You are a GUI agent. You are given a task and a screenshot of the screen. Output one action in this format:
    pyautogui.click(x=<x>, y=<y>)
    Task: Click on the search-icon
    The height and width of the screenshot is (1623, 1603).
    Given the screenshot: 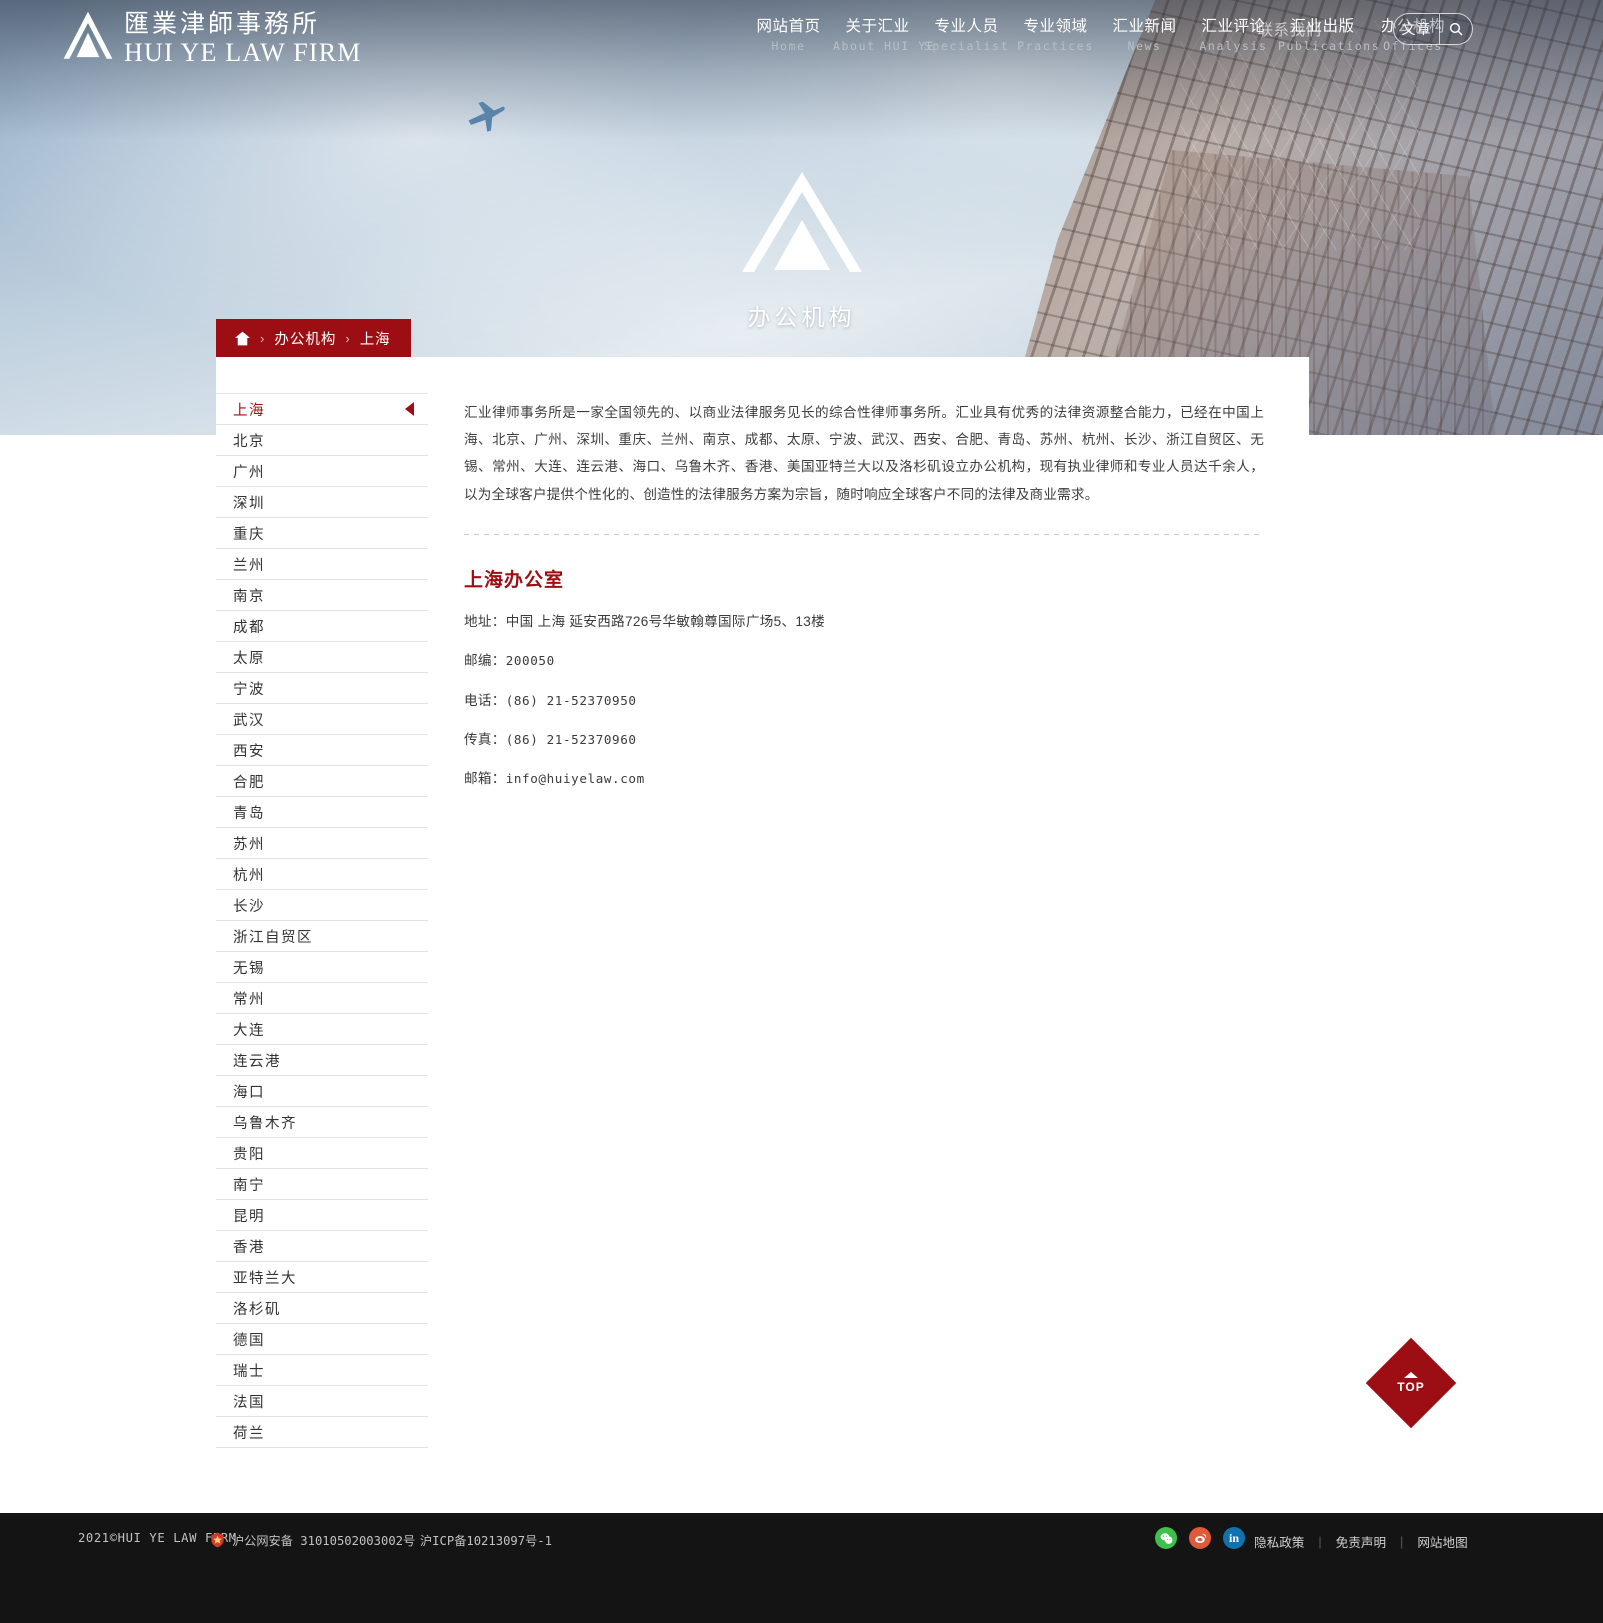 What is the action you would take?
    pyautogui.click(x=1456, y=29)
    